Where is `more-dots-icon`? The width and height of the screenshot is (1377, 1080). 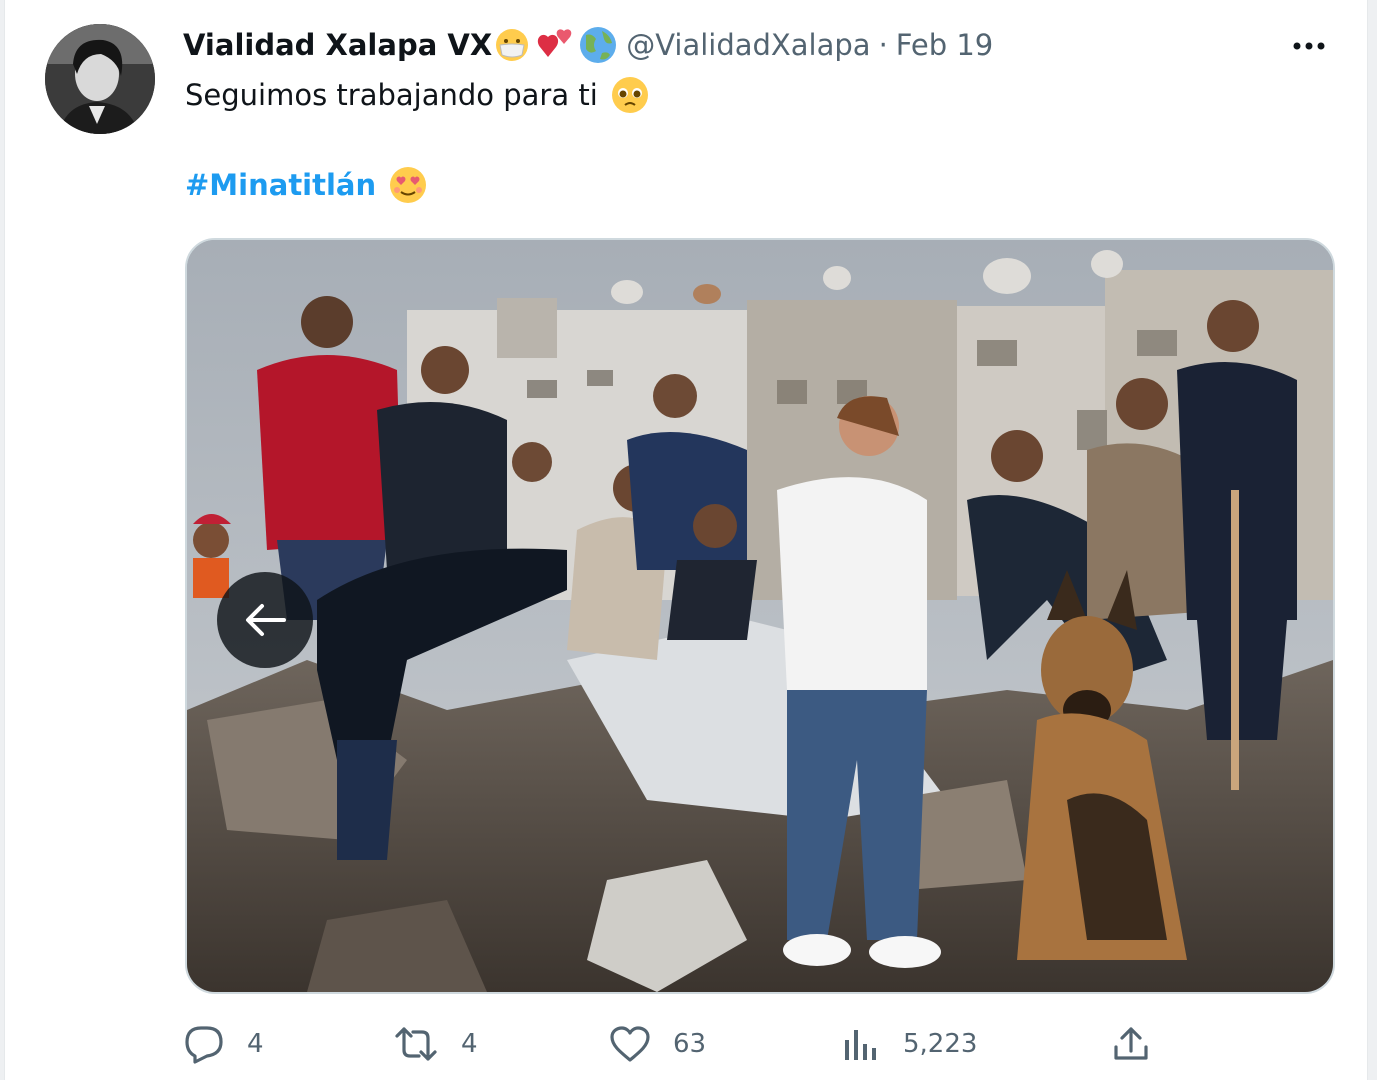 more-dots-icon is located at coordinates (1309, 46).